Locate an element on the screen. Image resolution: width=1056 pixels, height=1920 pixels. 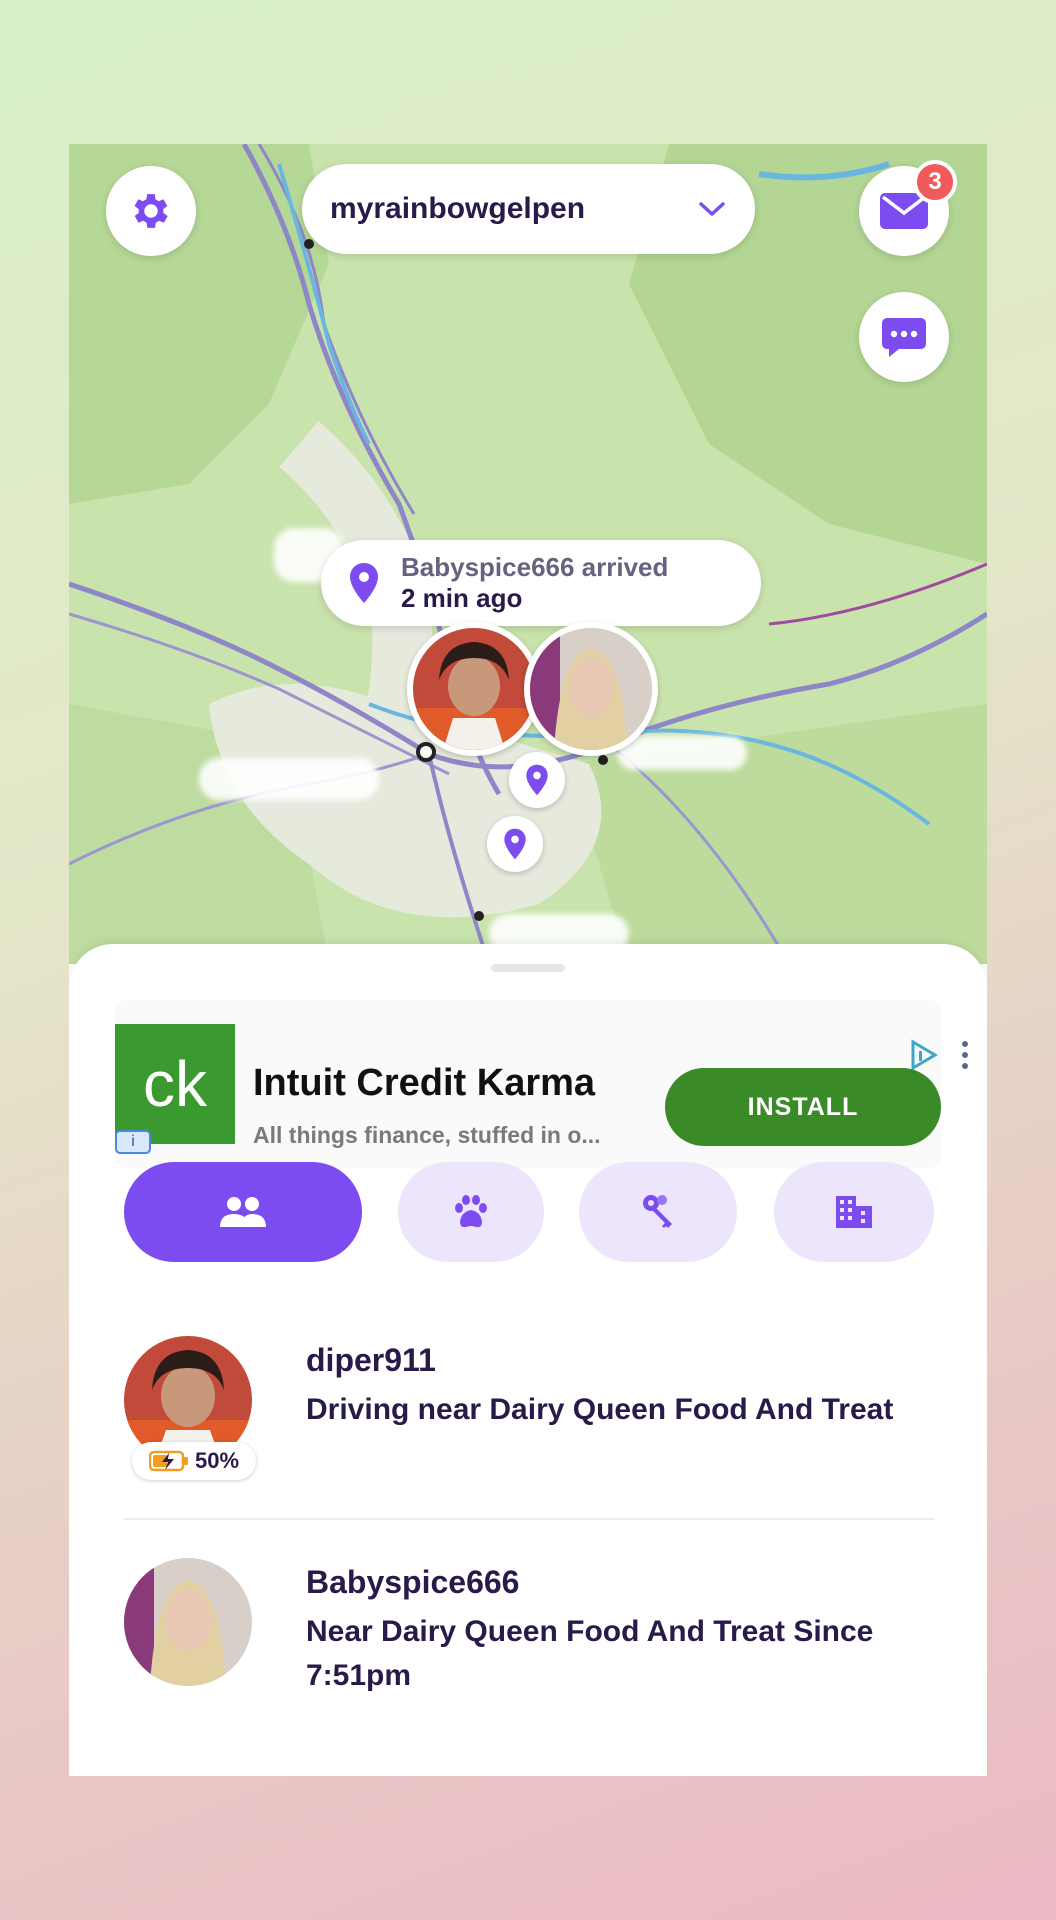
arrival-notification: Babyspice666 arrived 2 min ago is located at coordinates (541, 583).